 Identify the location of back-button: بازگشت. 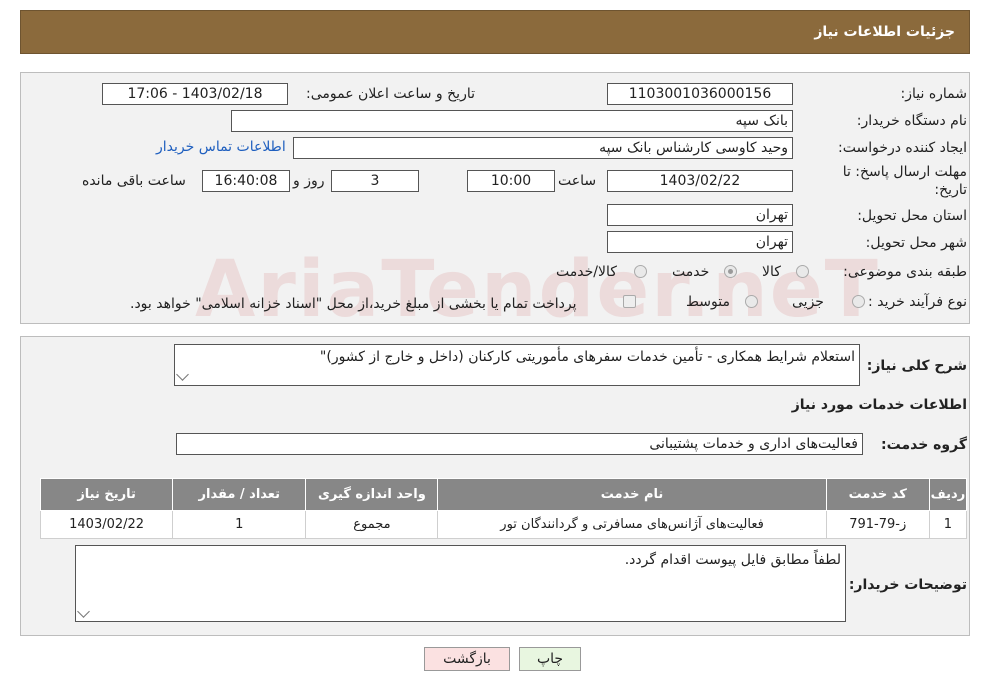
(467, 659).